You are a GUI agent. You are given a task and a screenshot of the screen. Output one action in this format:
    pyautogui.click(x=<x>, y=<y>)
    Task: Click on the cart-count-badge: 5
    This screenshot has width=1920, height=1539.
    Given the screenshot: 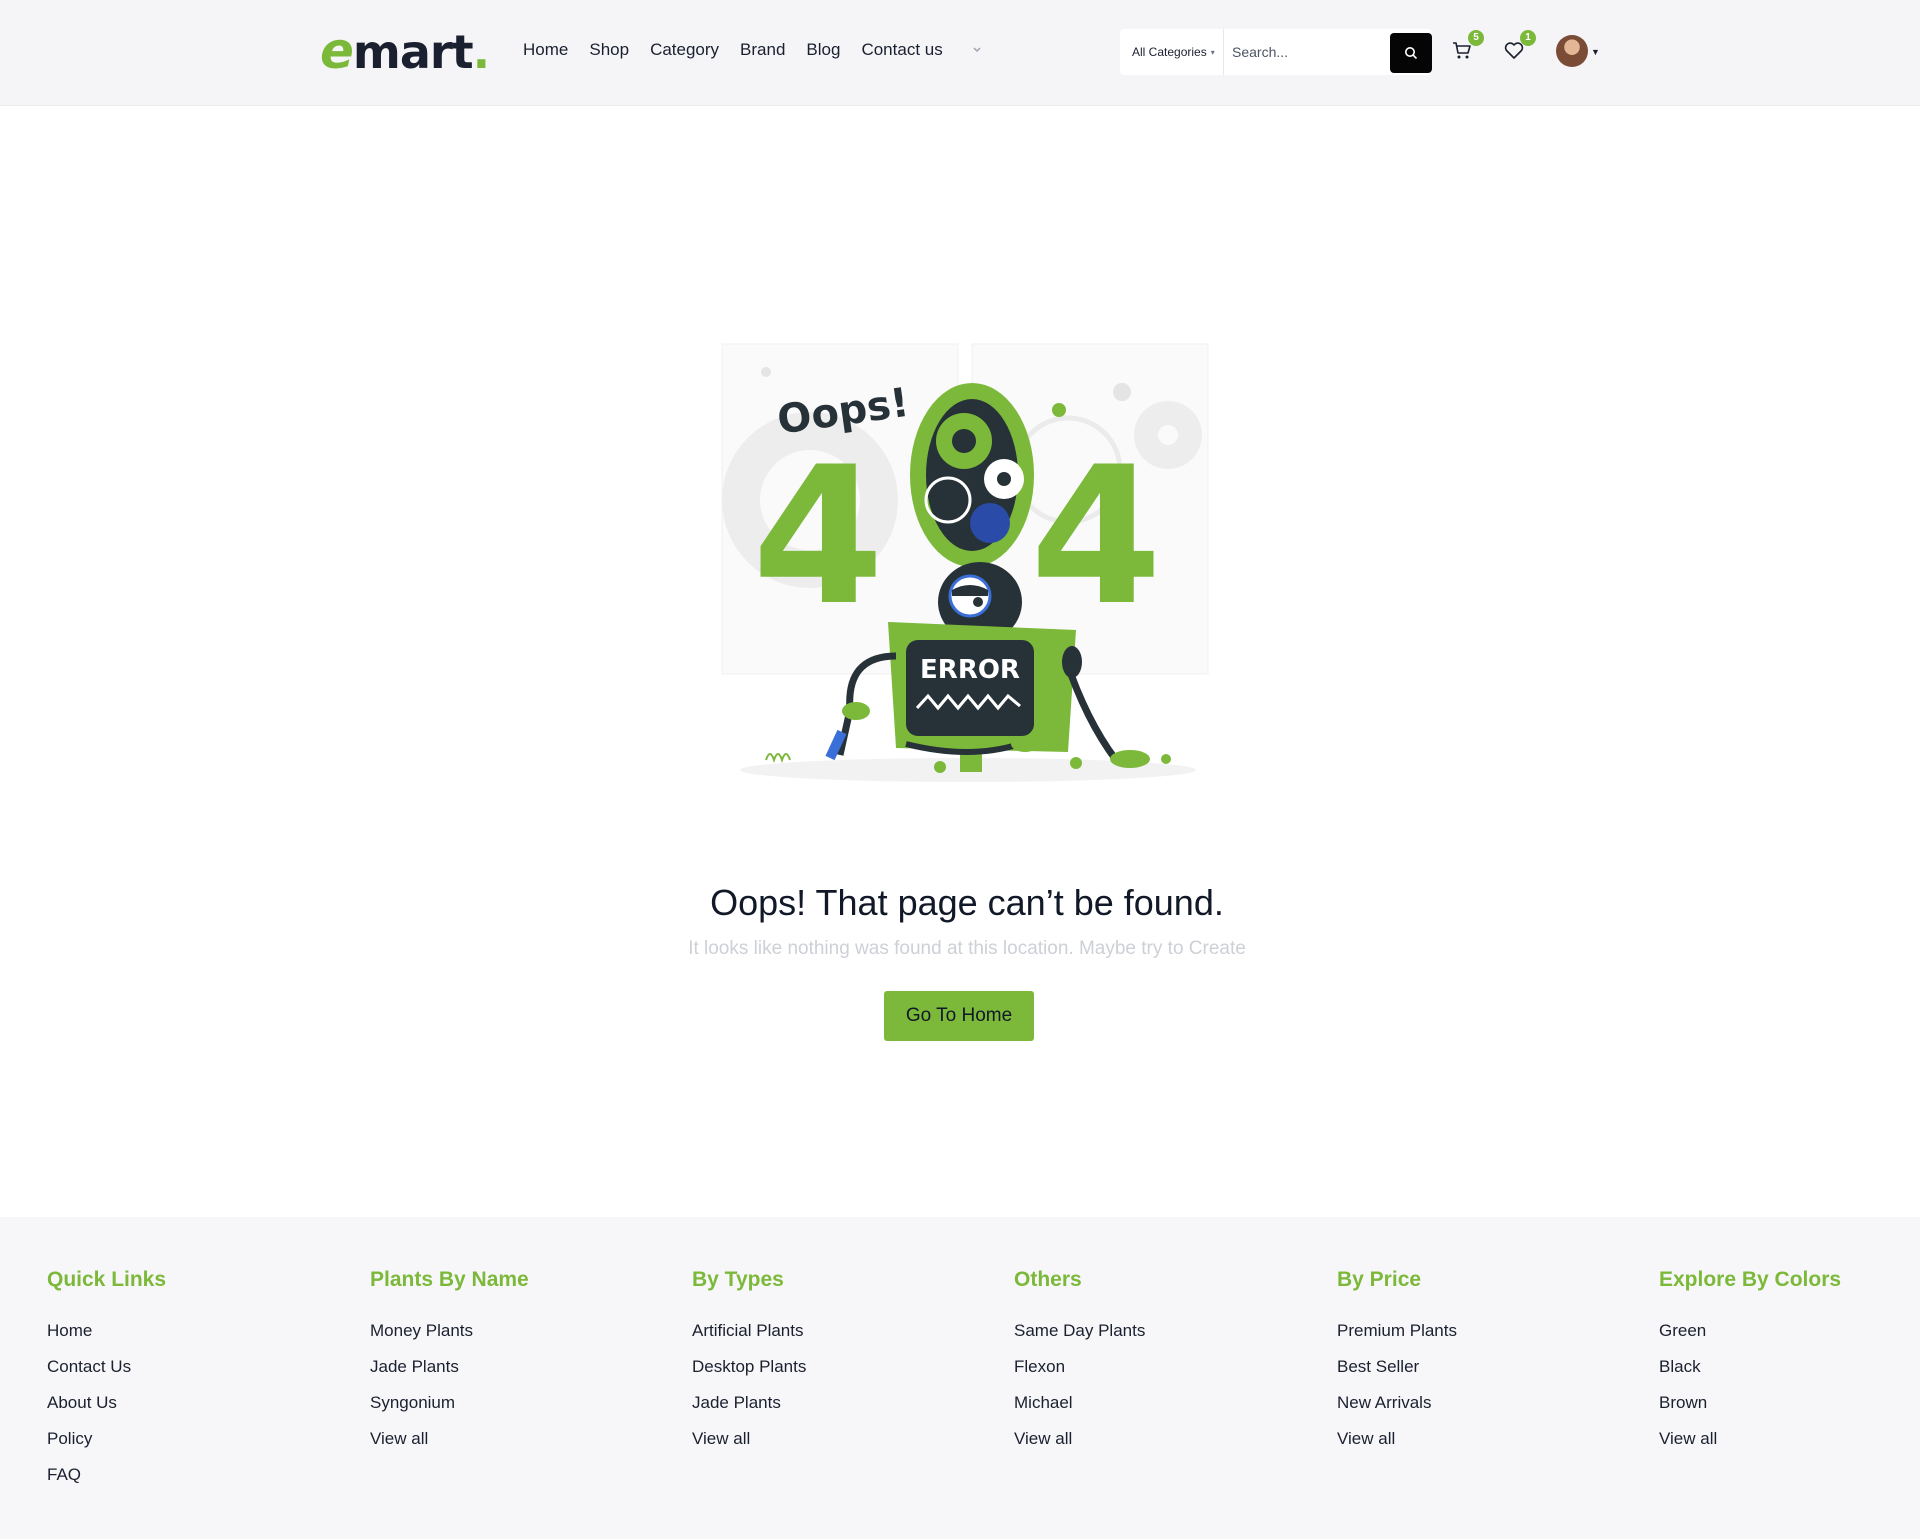 What is the action you would take?
    pyautogui.click(x=1476, y=38)
    